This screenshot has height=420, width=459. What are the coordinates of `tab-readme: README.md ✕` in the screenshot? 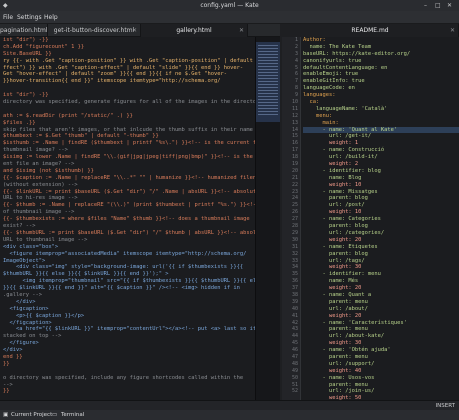 It's located at (370, 30).